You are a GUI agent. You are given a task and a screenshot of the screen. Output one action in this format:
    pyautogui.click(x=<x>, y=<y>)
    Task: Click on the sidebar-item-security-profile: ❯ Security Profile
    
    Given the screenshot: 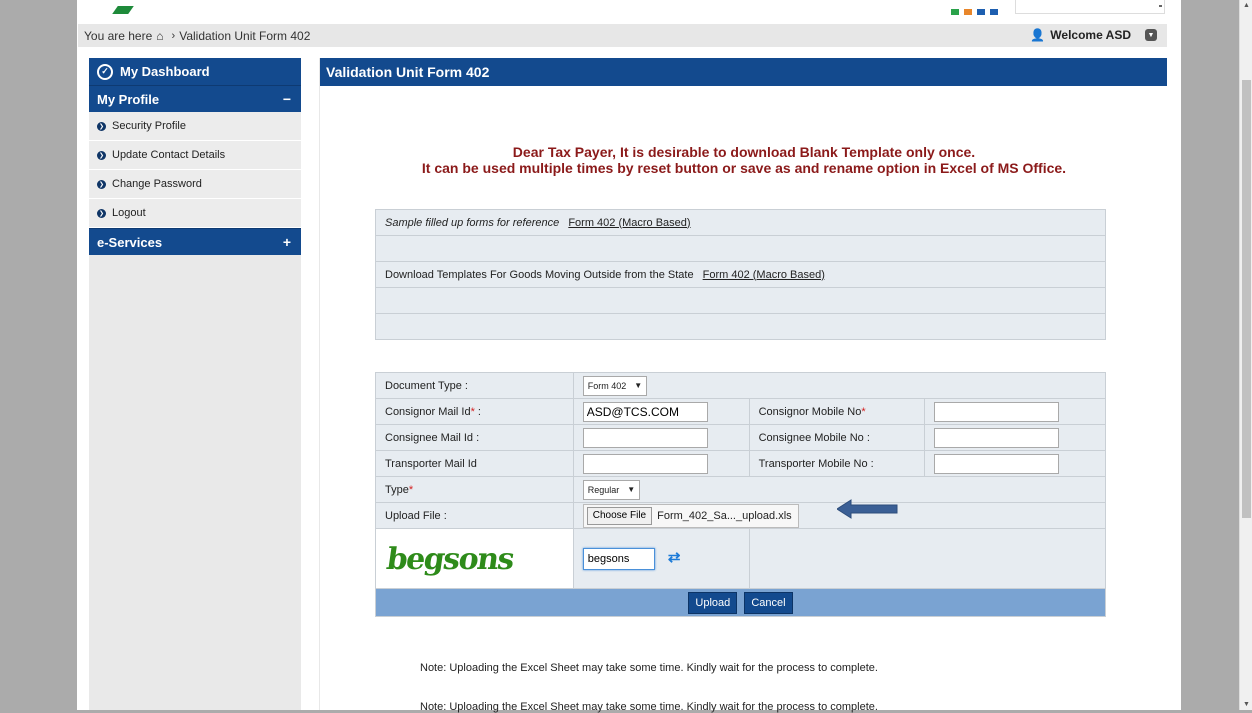 What is the action you would take?
    pyautogui.click(x=195, y=126)
    